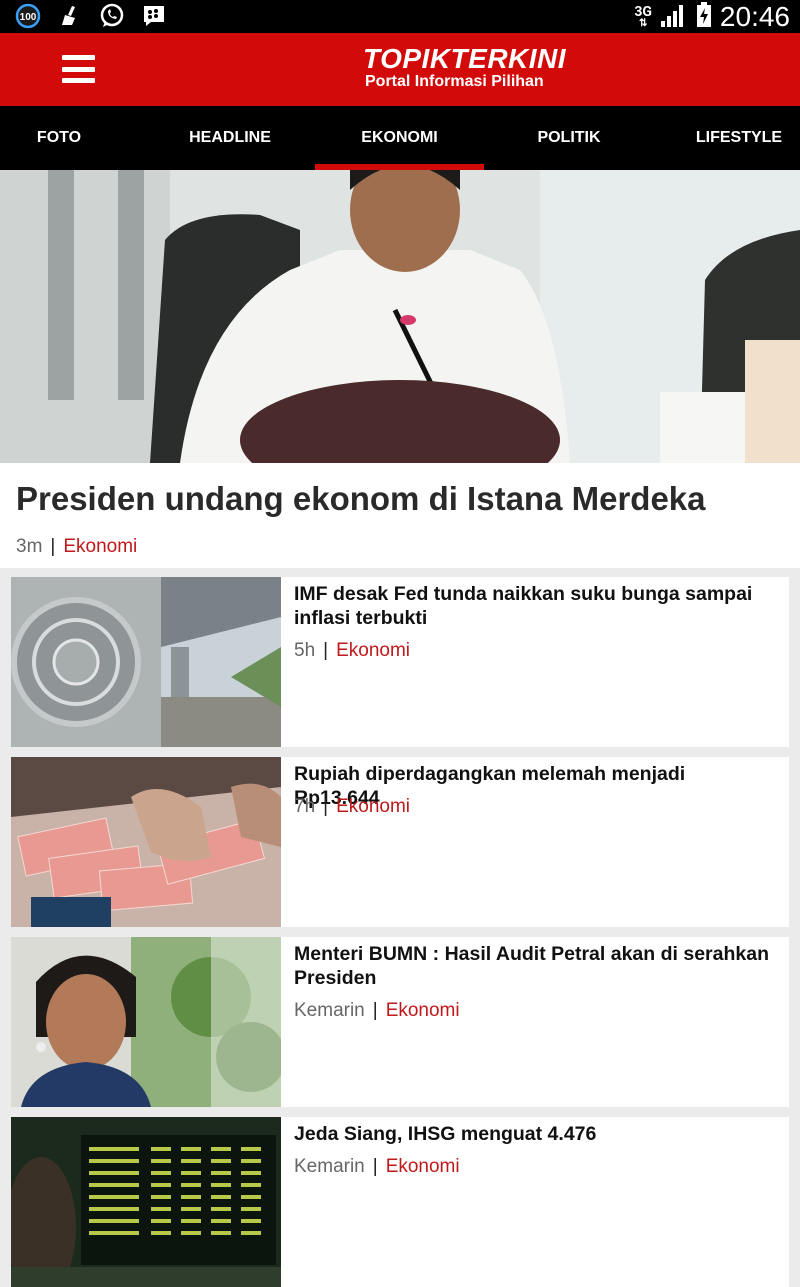 The width and height of the screenshot is (800, 1287). I want to click on bbm-icon, so click(154, 16).